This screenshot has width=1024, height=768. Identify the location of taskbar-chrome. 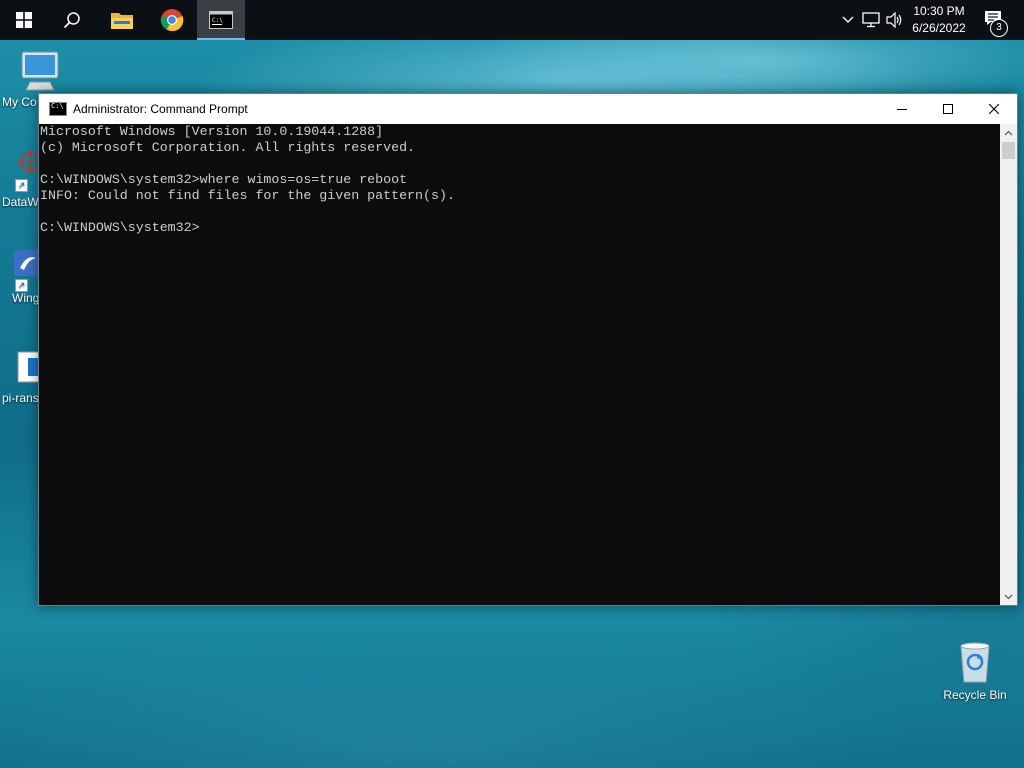
(172, 20).